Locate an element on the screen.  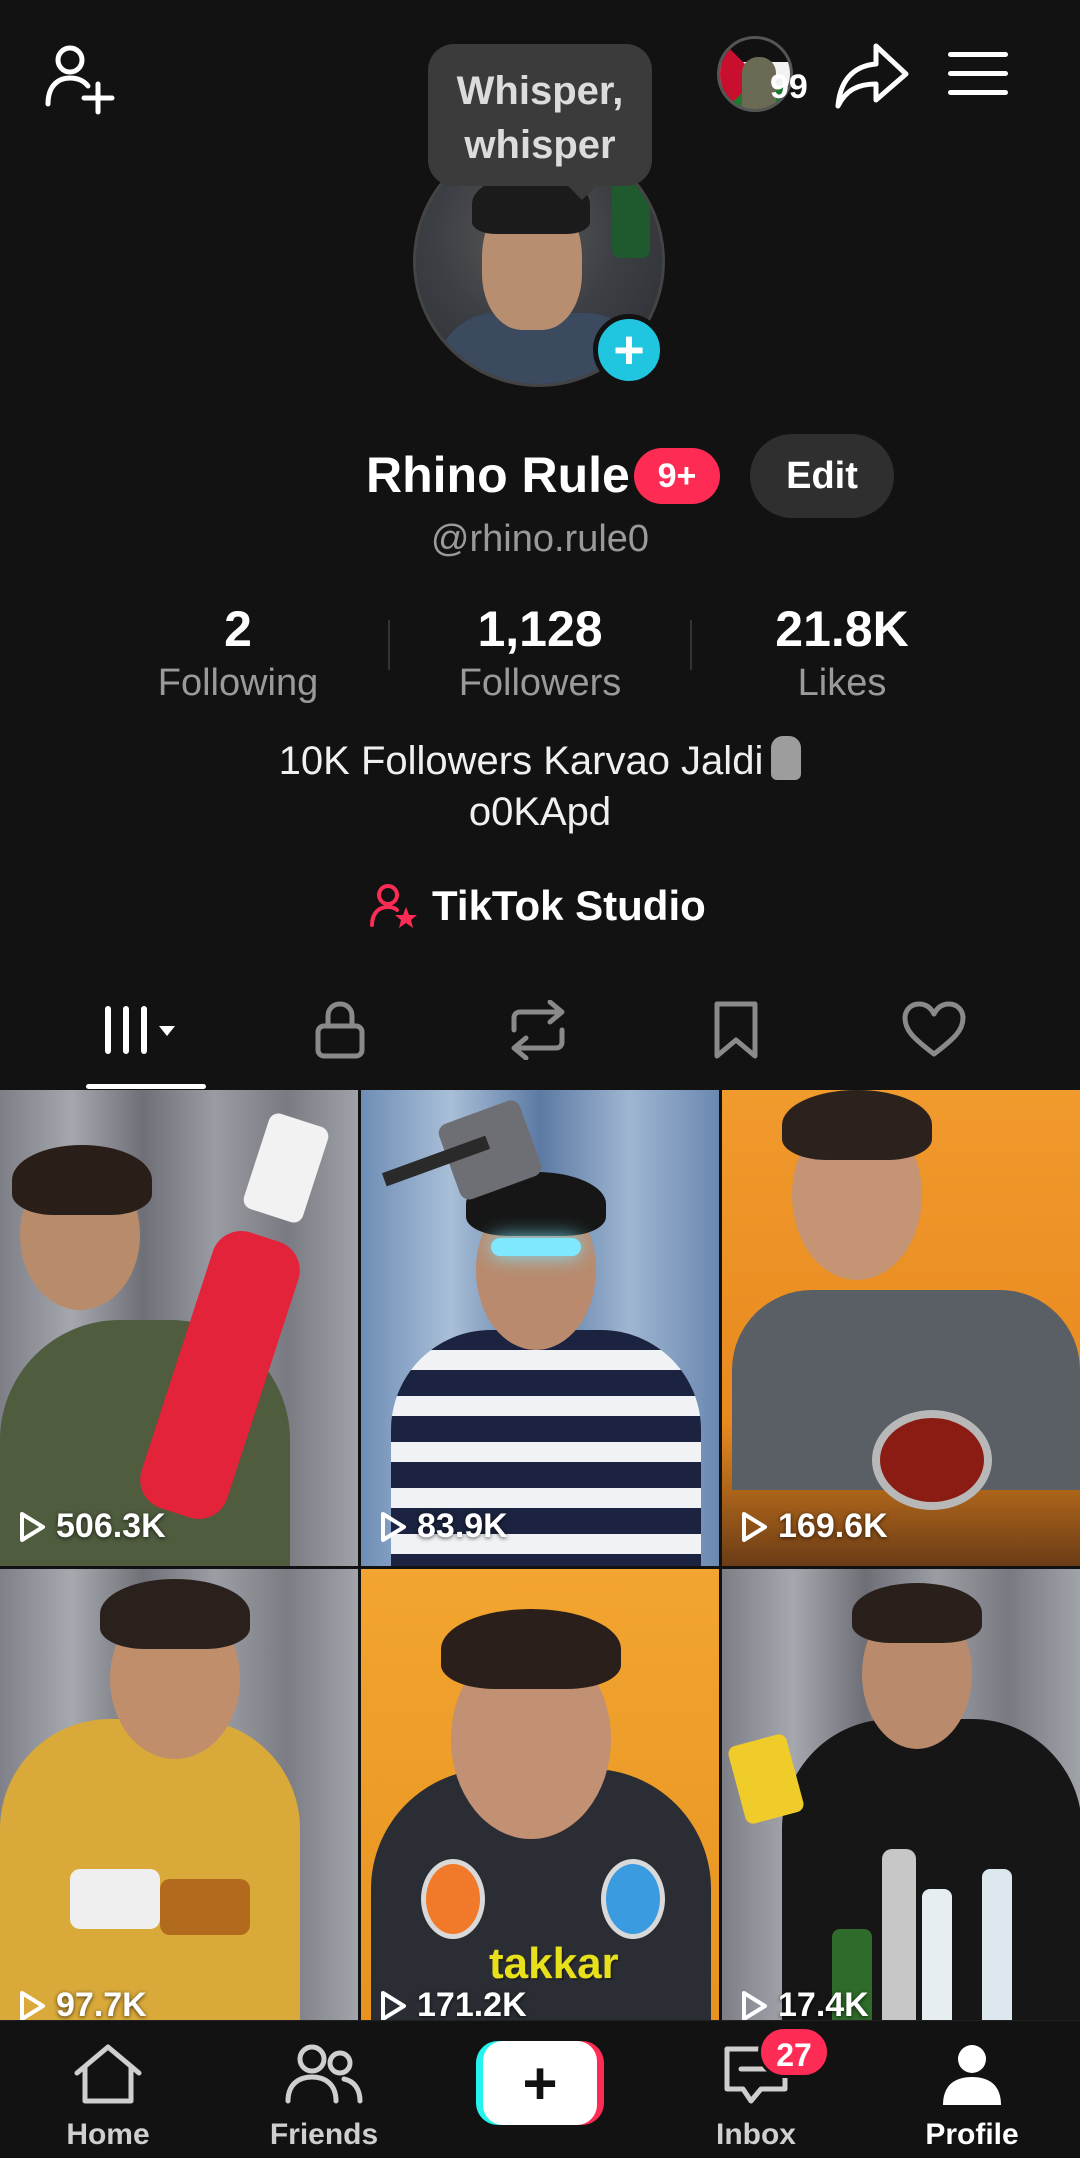
add-friend-icon is located at coordinates (80, 78).